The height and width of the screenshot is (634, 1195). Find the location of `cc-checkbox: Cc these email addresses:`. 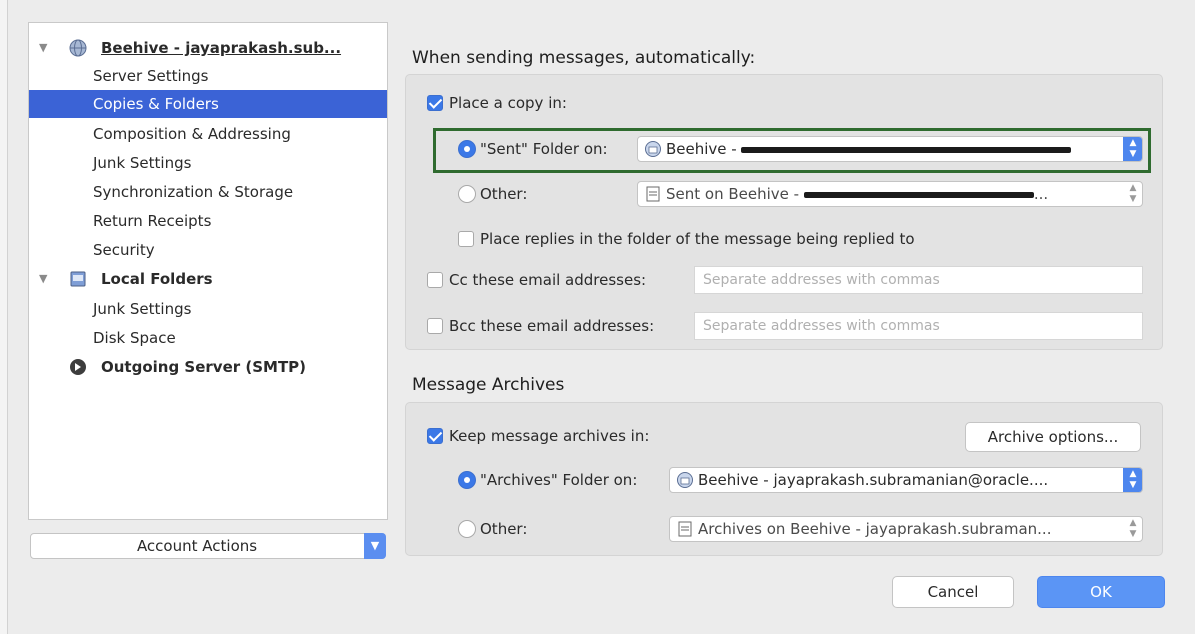

cc-checkbox: Cc these email addresses: is located at coordinates (536, 280).